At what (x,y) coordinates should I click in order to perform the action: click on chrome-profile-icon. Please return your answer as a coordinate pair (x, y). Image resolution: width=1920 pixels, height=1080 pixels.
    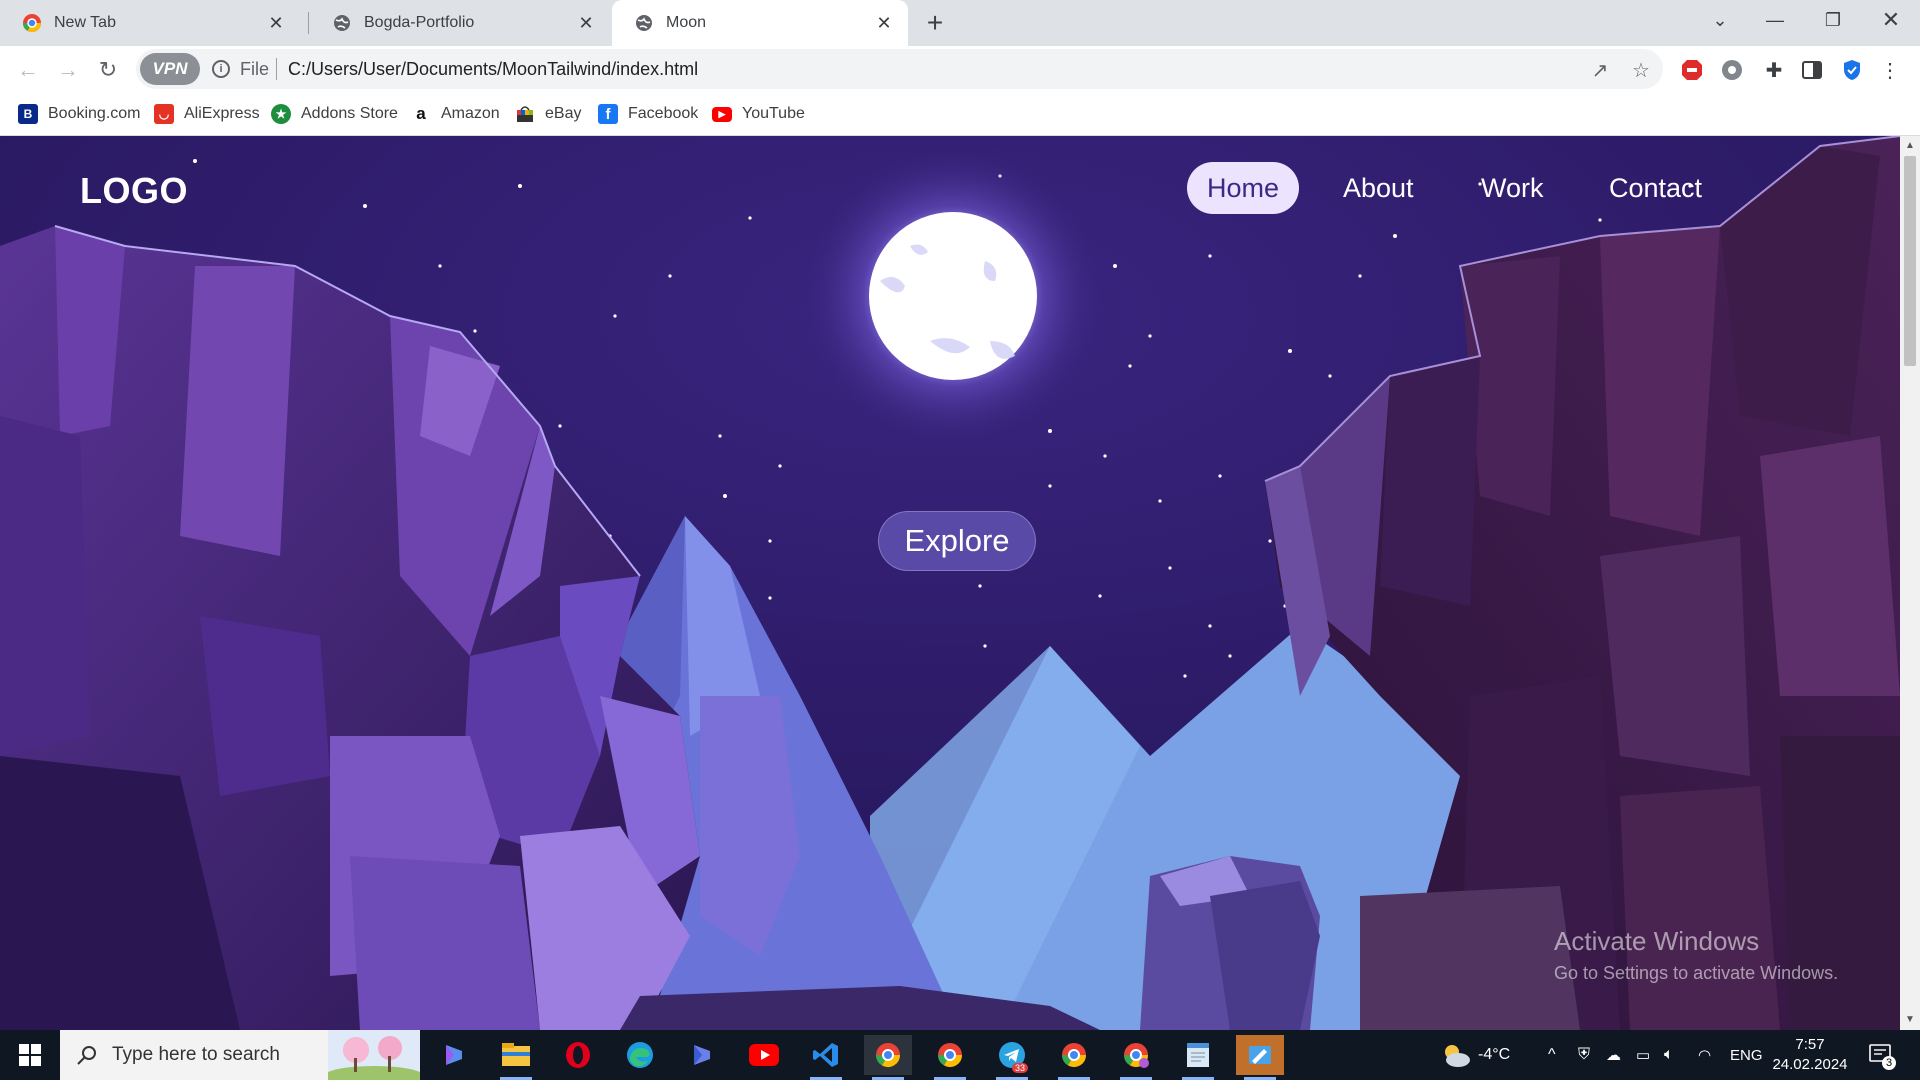
    Looking at the image, I should click on (1074, 1057).